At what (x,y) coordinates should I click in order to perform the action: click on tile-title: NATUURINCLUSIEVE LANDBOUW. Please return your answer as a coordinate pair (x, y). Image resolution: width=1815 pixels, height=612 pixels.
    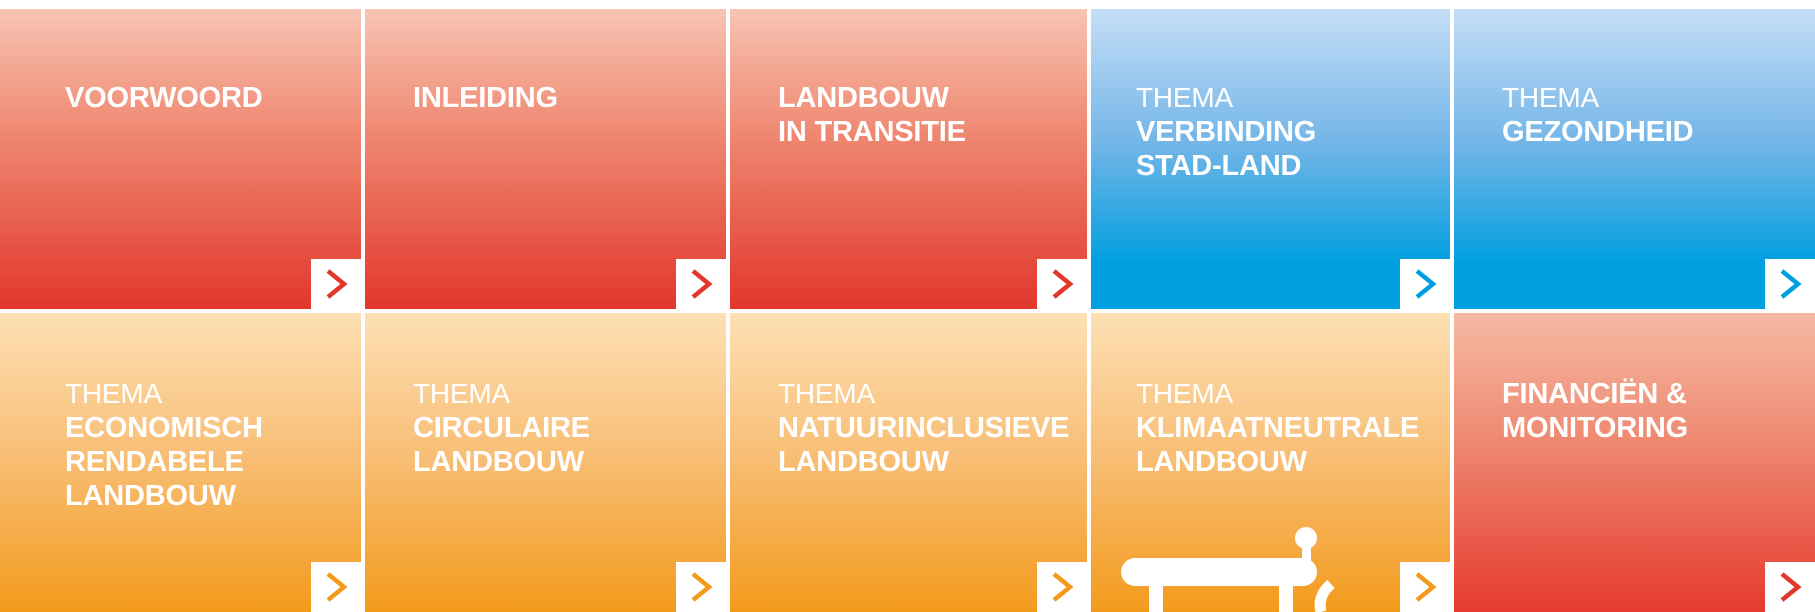
    Looking at the image, I should click on (924, 445).